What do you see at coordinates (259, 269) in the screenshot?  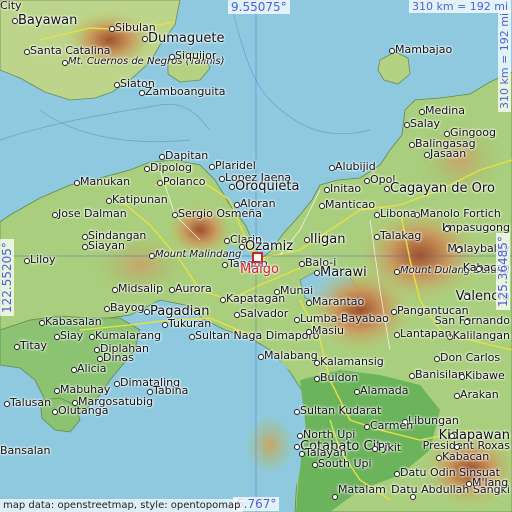 I see `main-place-label: Maigo` at bounding box center [259, 269].